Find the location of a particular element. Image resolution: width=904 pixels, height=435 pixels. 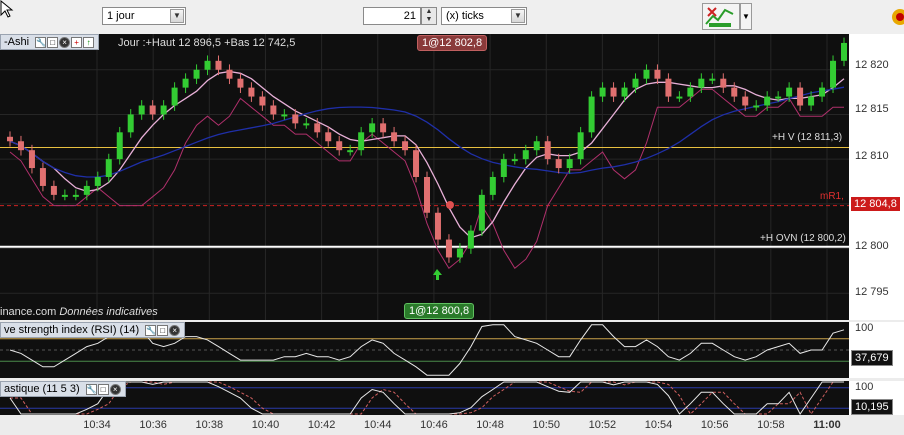

rsi-chart: ve strength index (RSI) (14) 🔧 □ × is located at coordinates (424, 350).